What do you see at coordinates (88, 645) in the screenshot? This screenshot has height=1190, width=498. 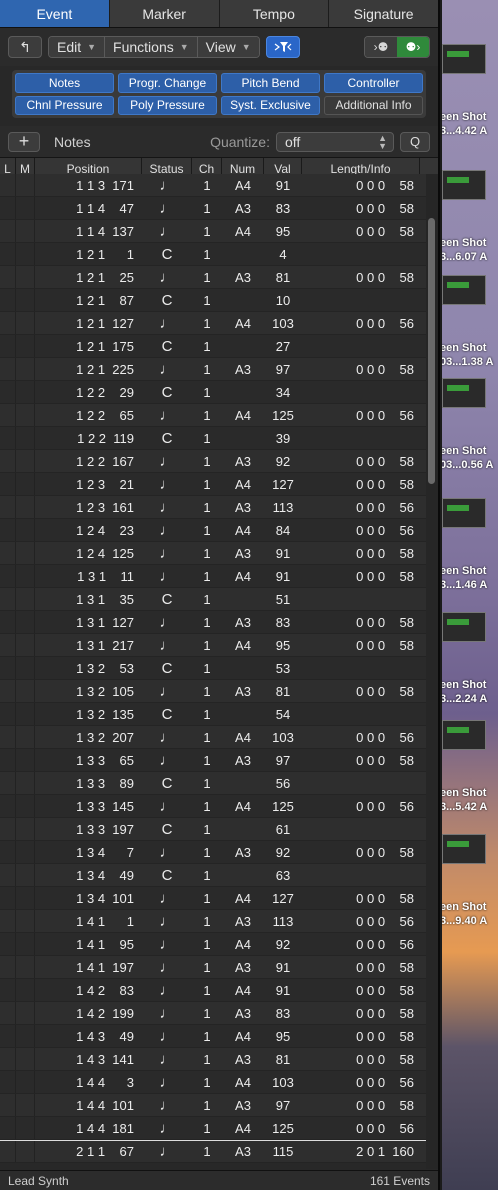 I see `cell-position: 1 3 1 217` at bounding box center [88, 645].